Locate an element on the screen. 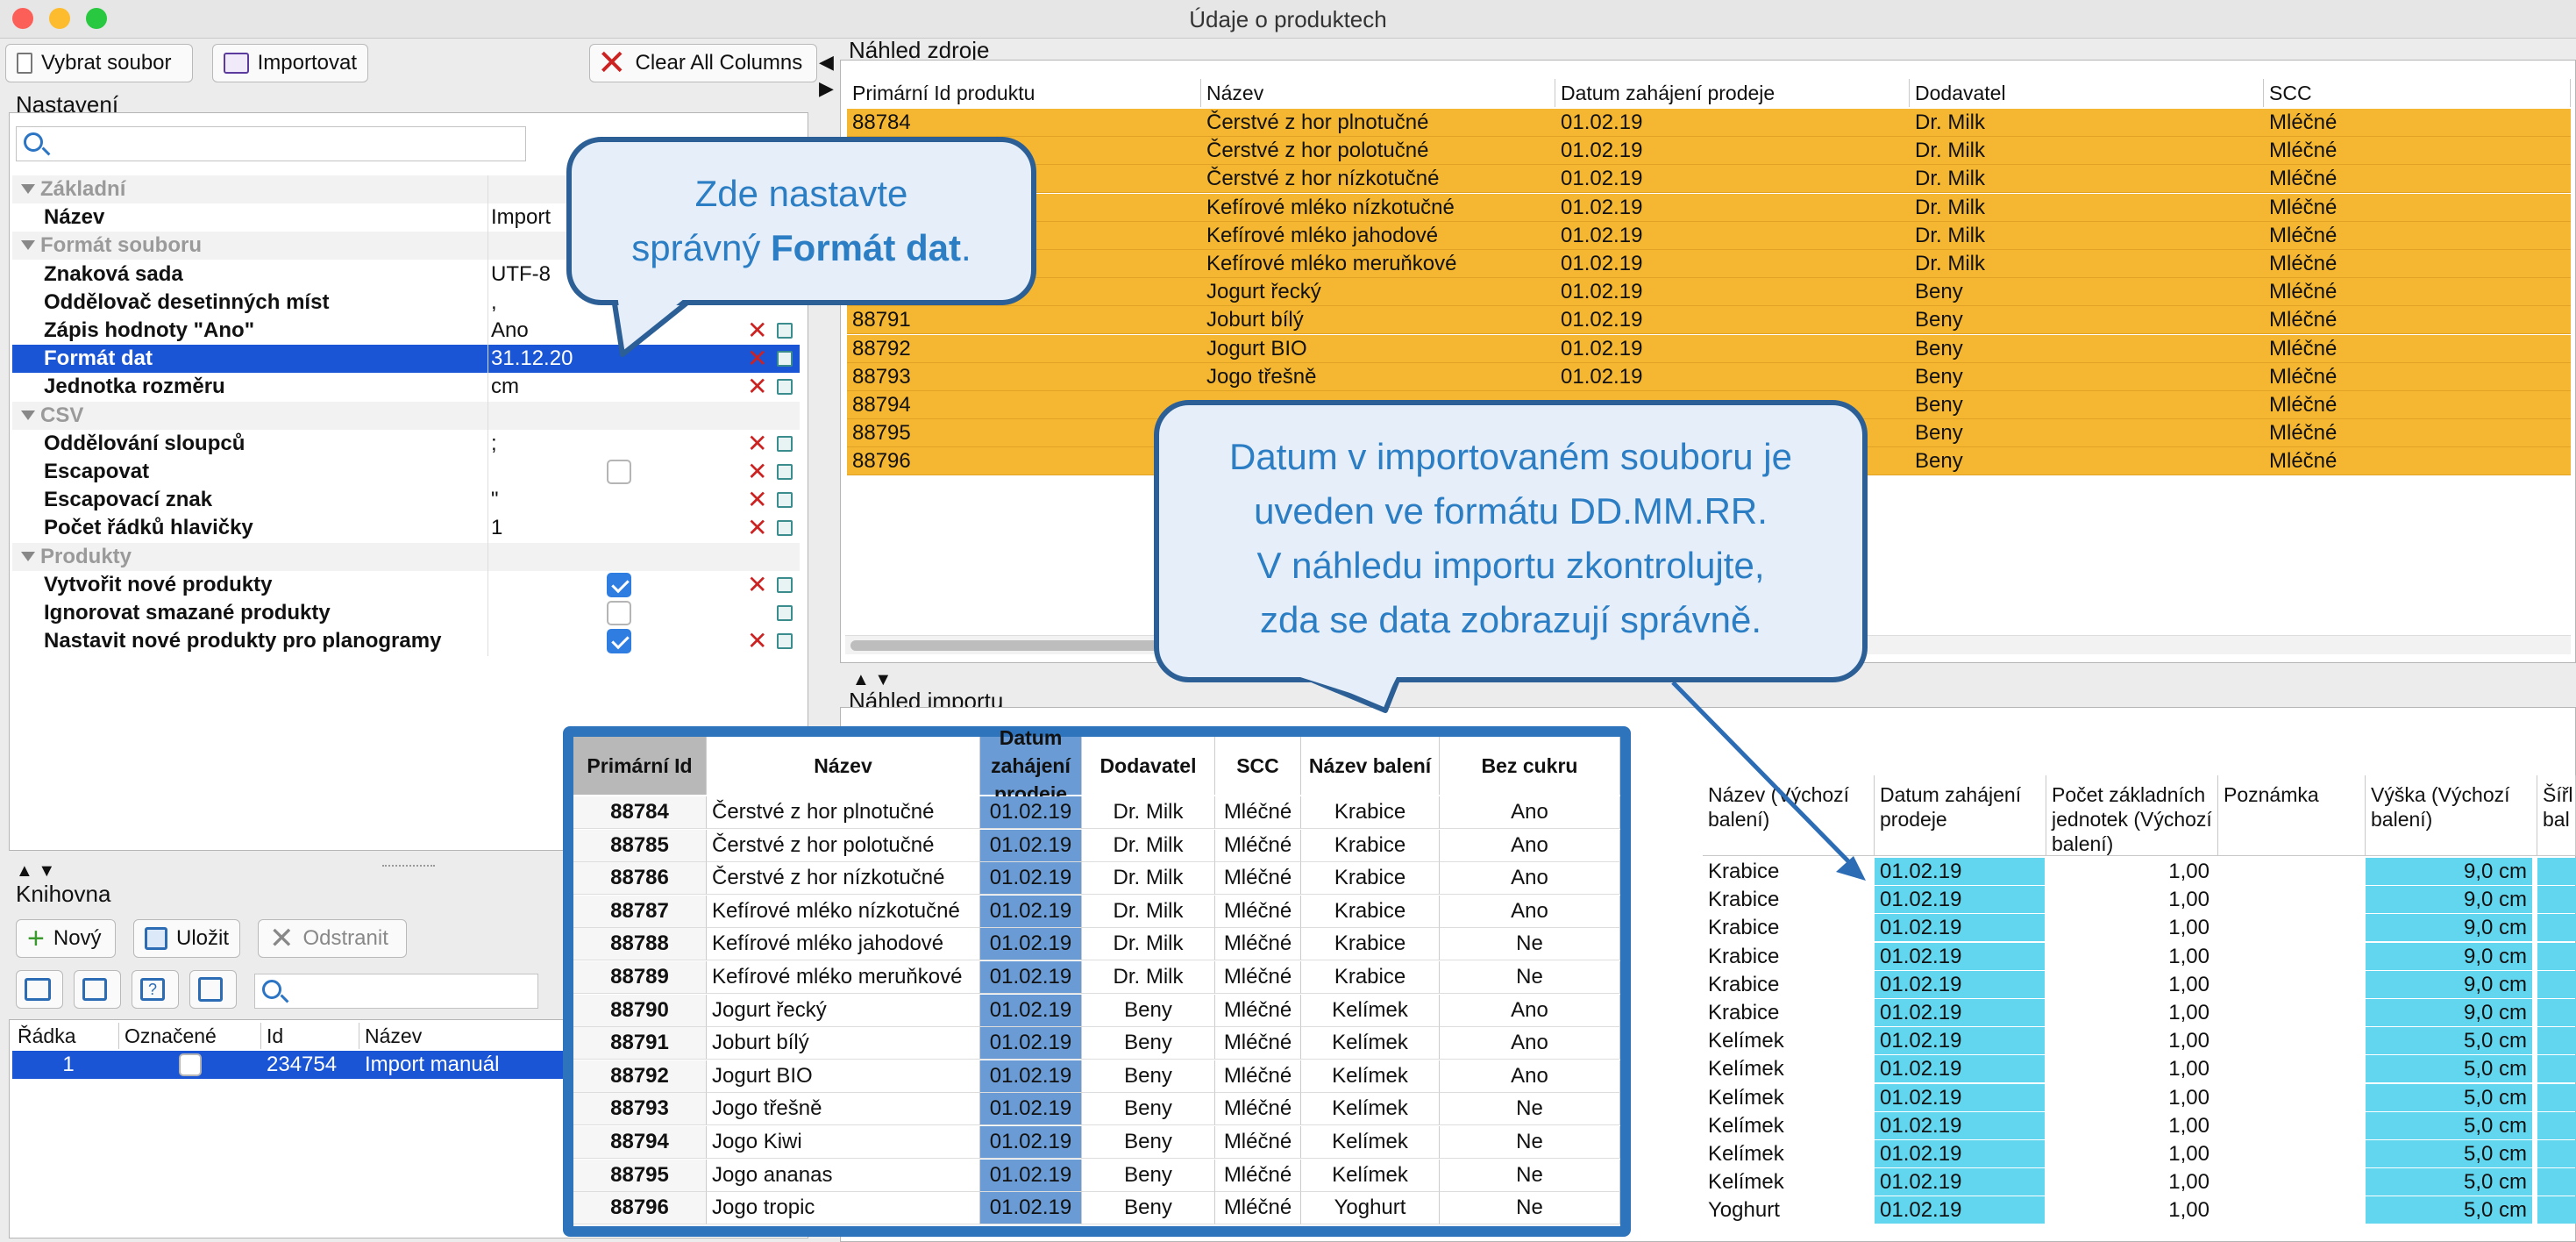  zoomed-cell: 88789 is located at coordinates (640, 977).